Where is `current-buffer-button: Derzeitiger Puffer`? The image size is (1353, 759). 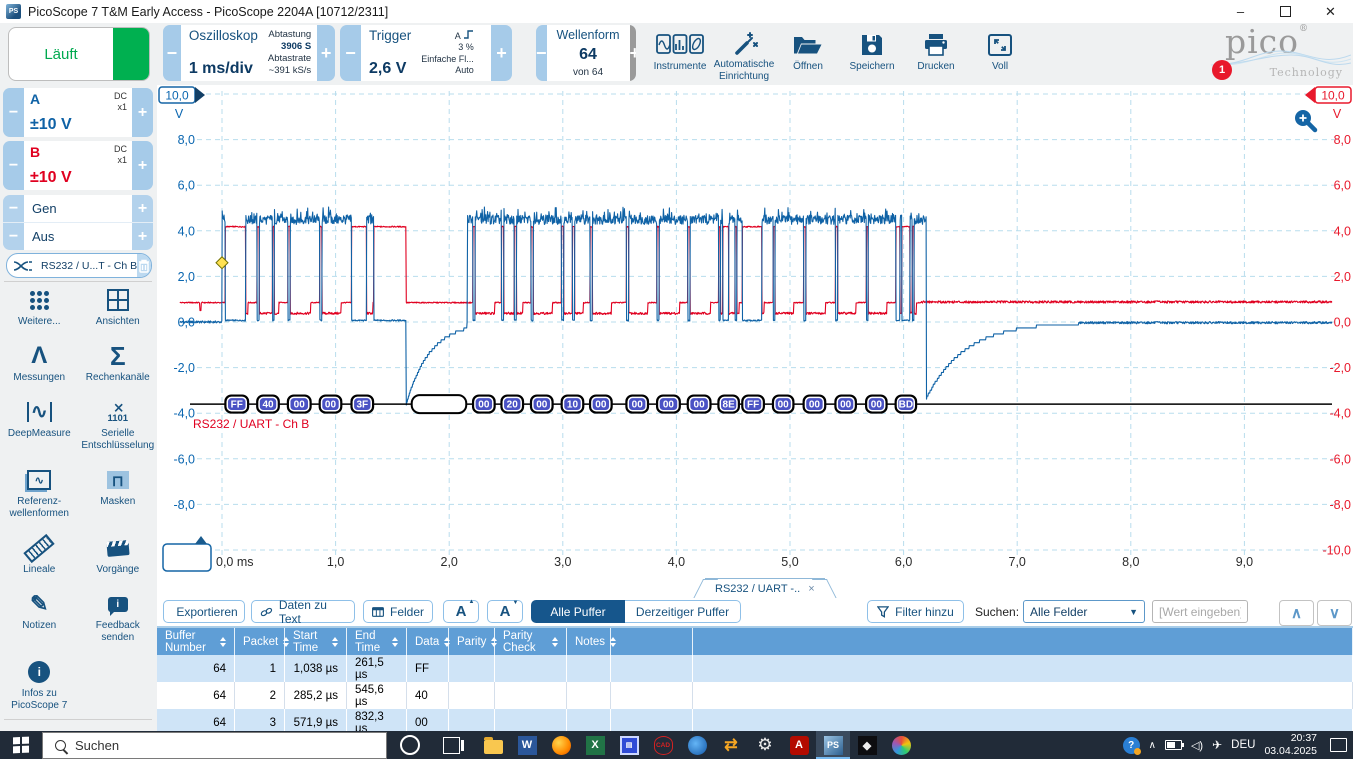
current-buffer-button: Derzeitiger Puffer is located at coordinates (683, 611).